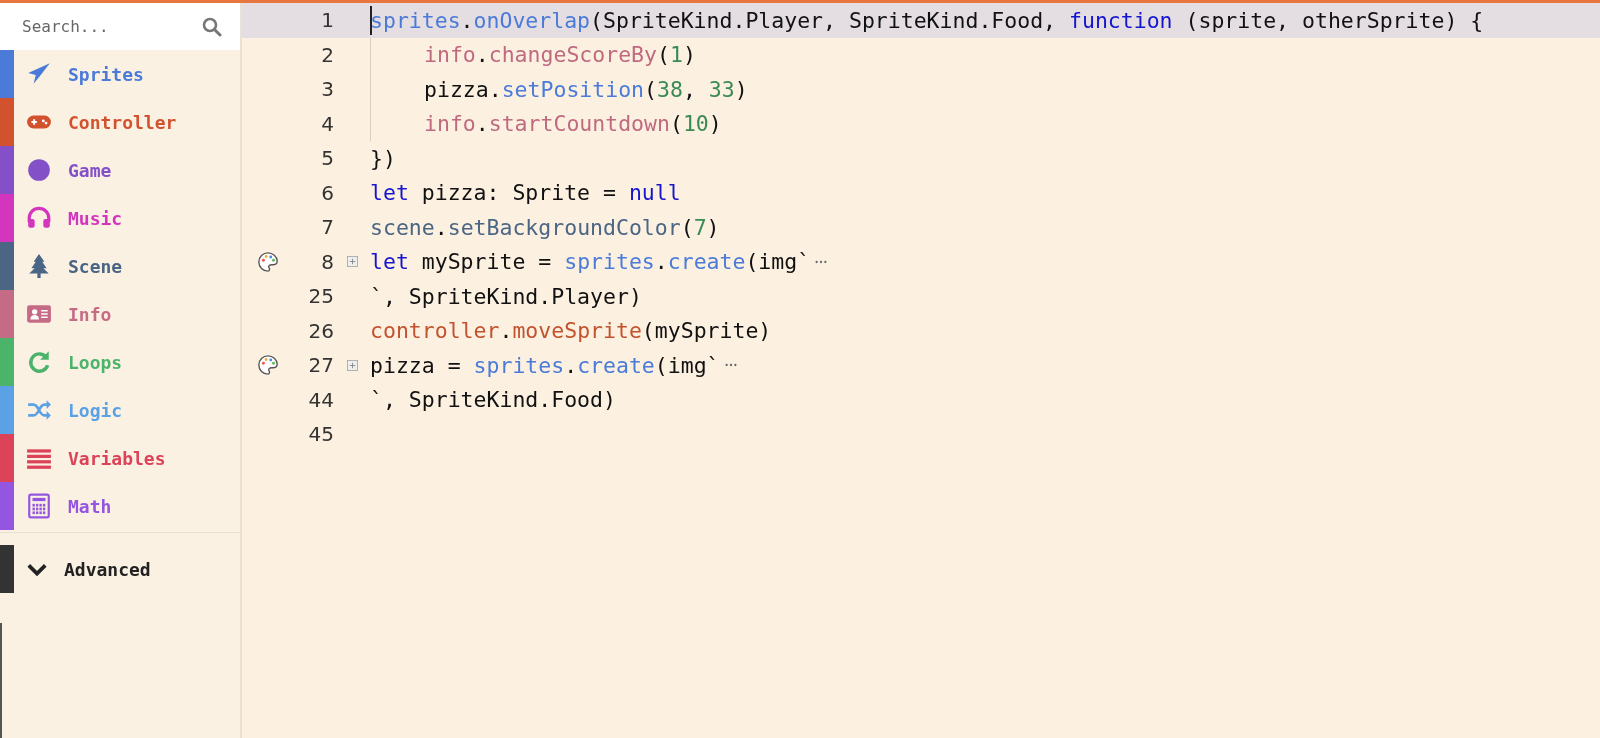 The height and width of the screenshot is (738, 1600). Describe the element at coordinates (525, 193) in the screenshot. I see `code-line: let pizza: Sprite = null` at that location.